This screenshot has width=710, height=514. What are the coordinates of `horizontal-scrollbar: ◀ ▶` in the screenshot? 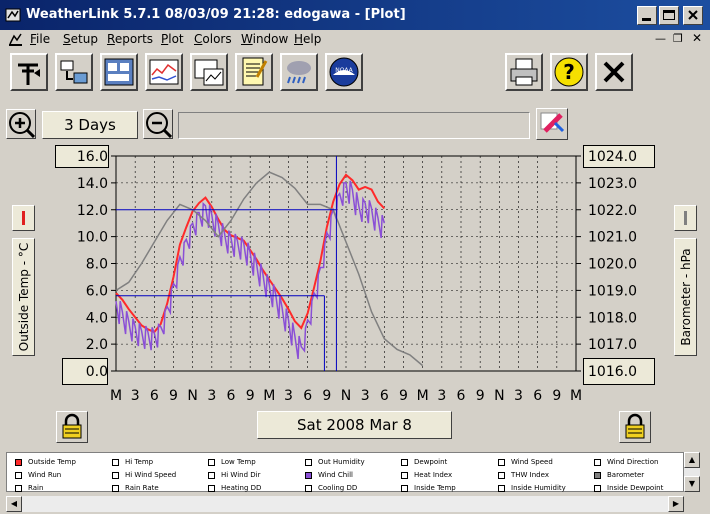 It's located at (355, 504).